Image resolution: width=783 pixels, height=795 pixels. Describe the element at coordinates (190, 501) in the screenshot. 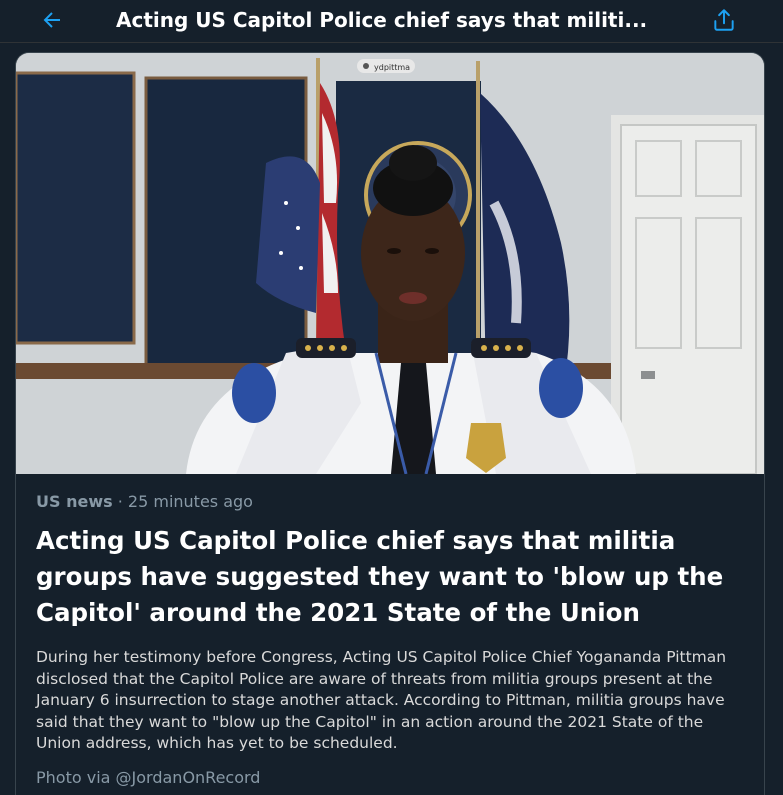

I see `story-time: 25 minutes ago` at that location.